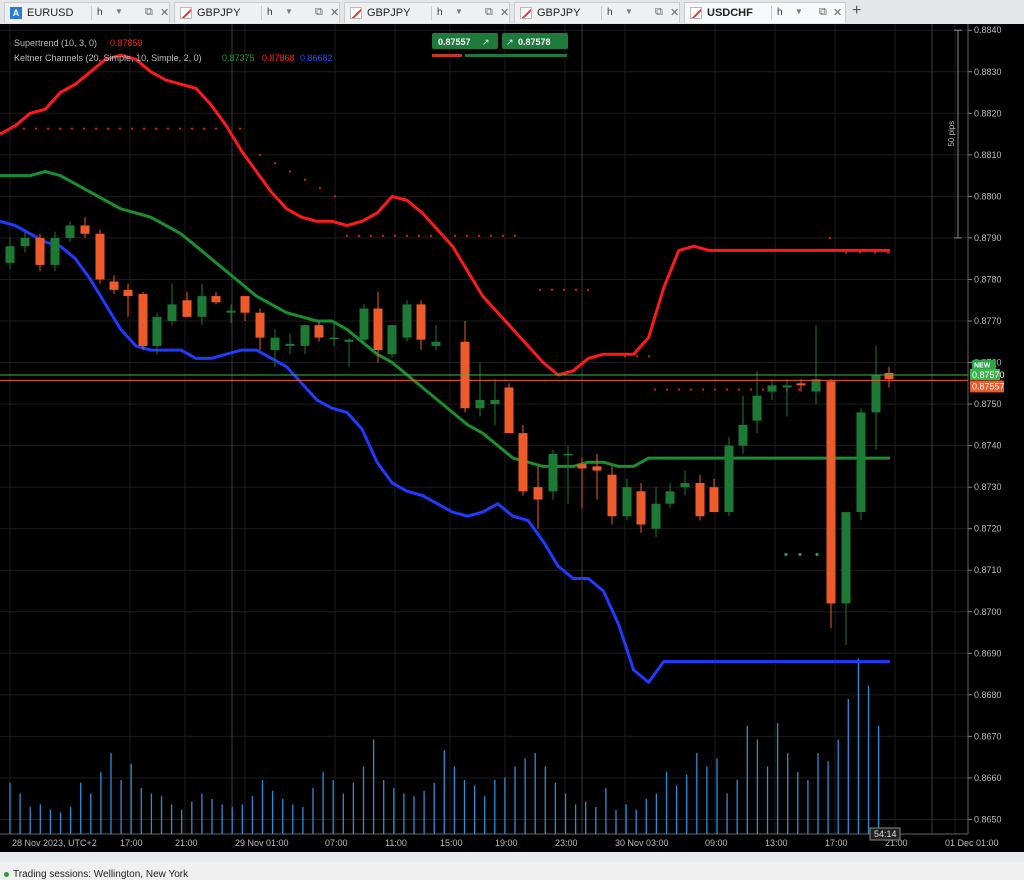 Image resolution: width=1024 pixels, height=880 pixels. What do you see at coordinates (988, 736) in the screenshot?
I see `y-tick-label: 0.8670` at bounding box center [988, 736].